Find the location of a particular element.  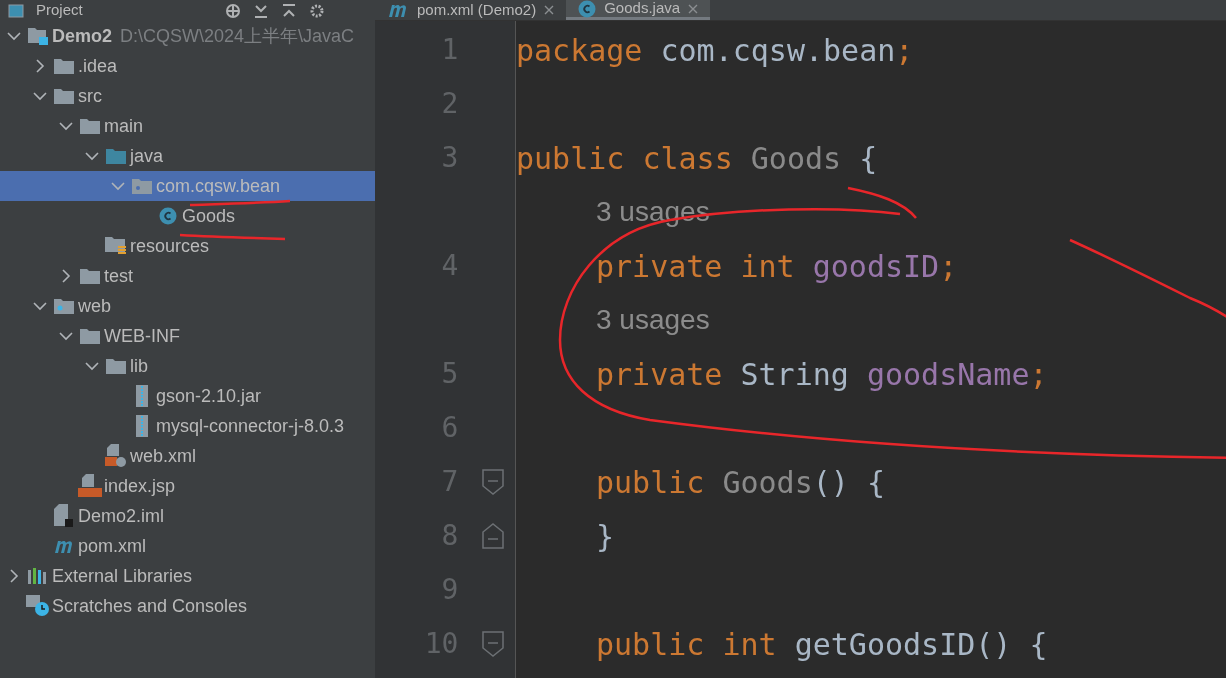

file-icon is located at coordinates (64, 516).